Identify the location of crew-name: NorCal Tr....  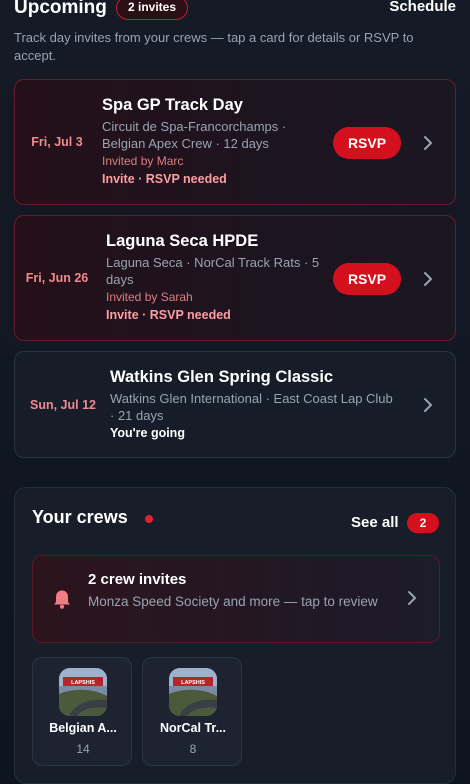
(193, 728).